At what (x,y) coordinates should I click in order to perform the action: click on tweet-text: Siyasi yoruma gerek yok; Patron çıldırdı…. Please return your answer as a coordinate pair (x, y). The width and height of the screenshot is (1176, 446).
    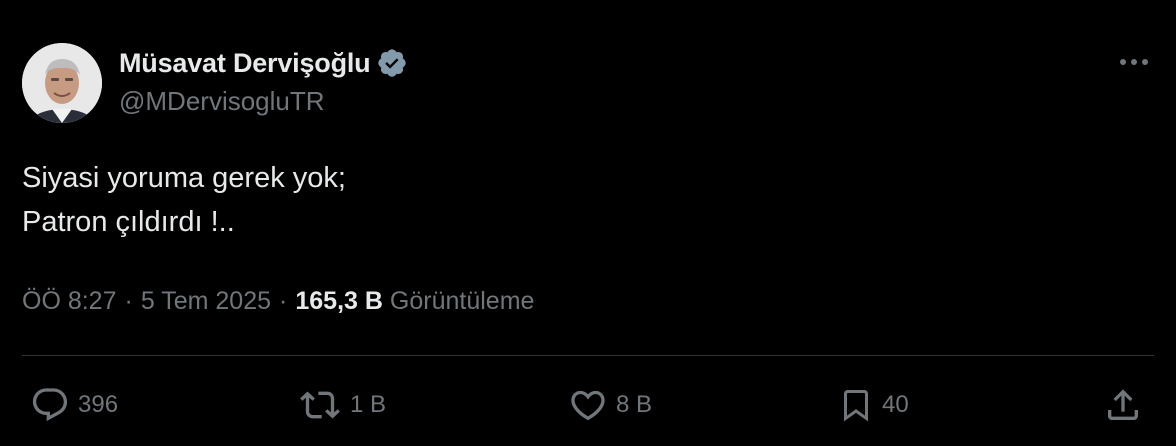
    Looking at the image, I should click on (184, 200).